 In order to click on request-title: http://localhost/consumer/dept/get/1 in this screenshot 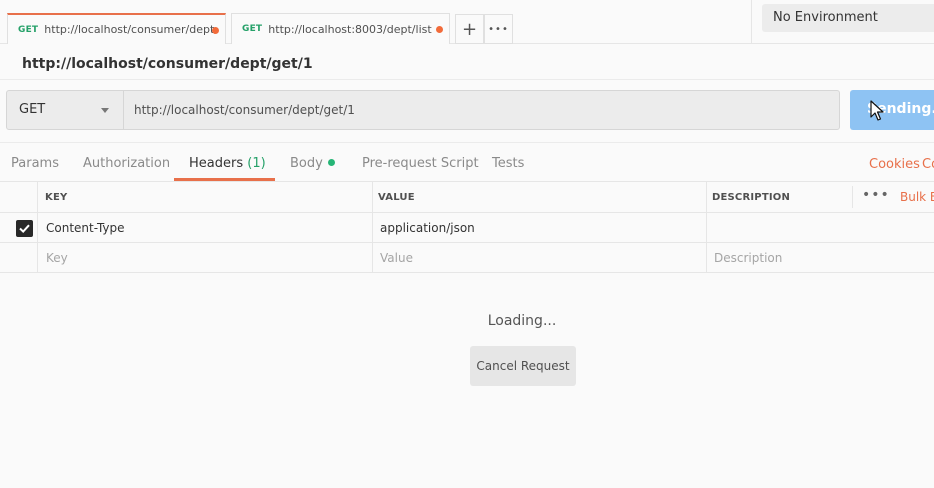, I will do `click(167, 64)`.